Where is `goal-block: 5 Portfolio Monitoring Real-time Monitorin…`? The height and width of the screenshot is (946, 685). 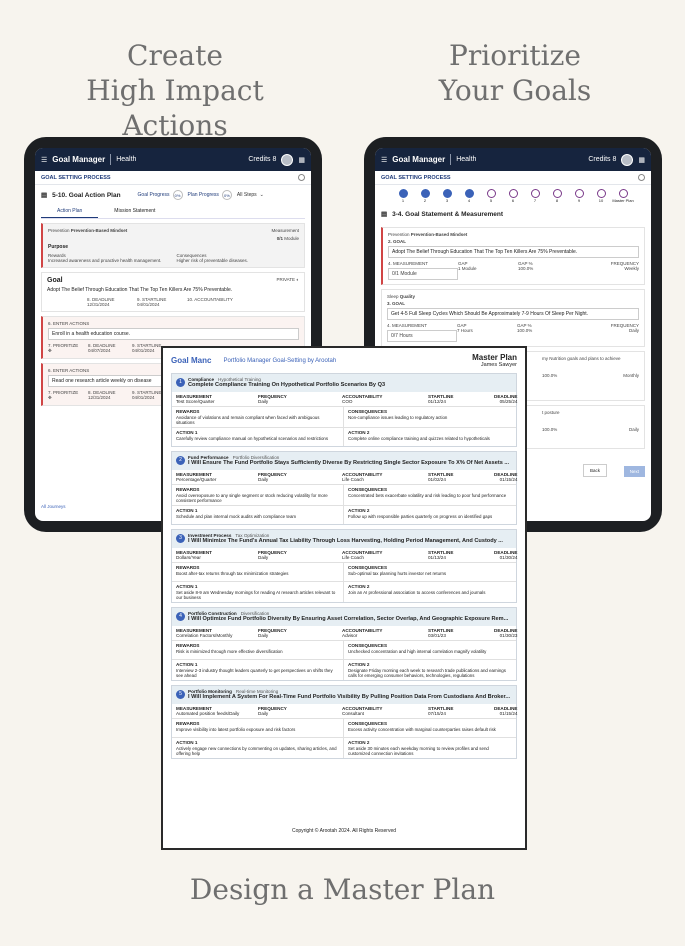 goal-block: 5 Portfolio Monitoring Real-time Monitorin… is located at coordinates (344, 722).